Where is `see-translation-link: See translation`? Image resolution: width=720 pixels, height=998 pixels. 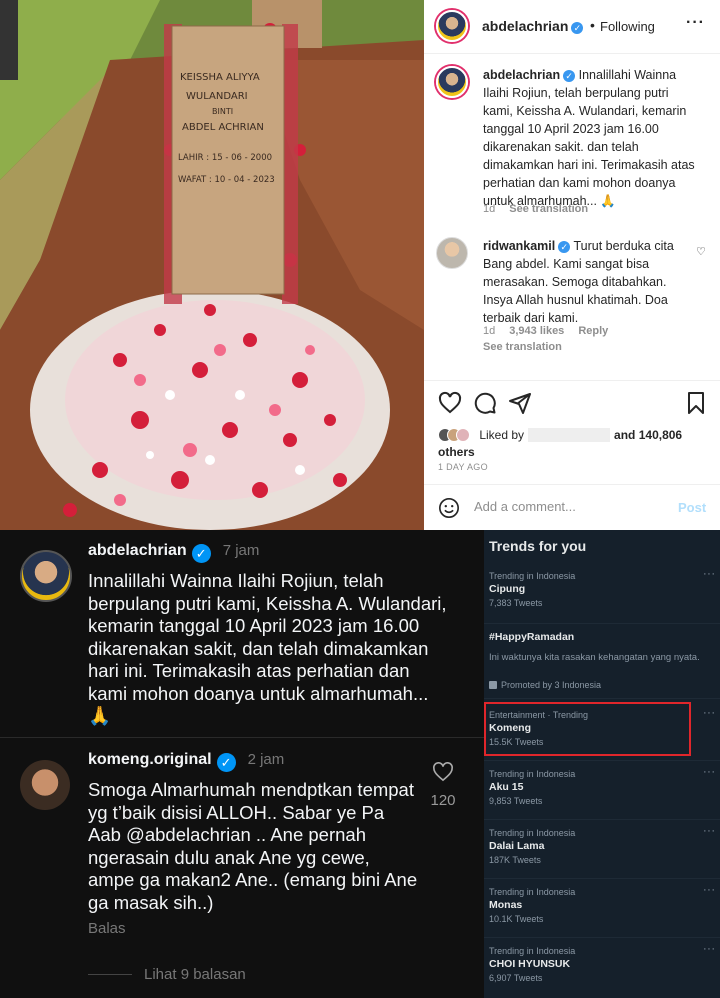 see-translation-link: See translation is located at coordinates (548, 209).